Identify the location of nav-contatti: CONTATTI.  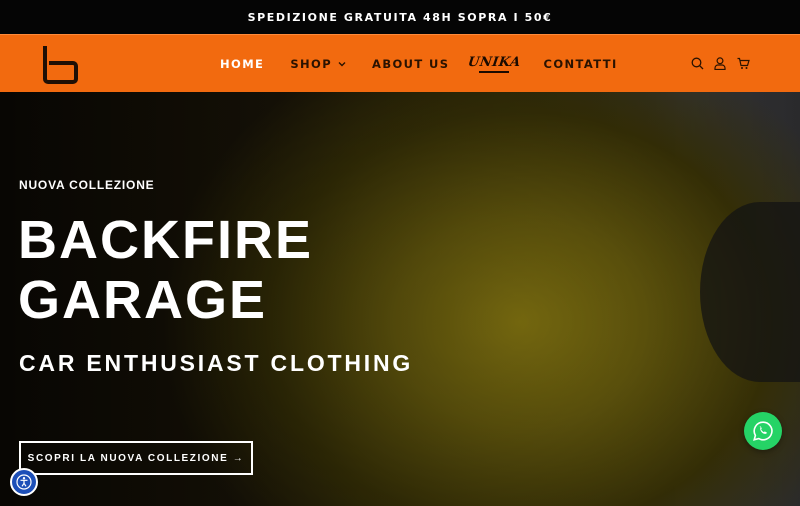
(580, 64).